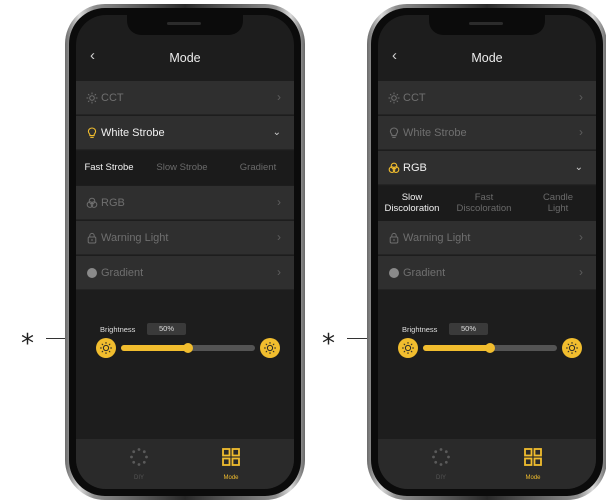 The image size is (606, 504). What do you see at coordinates (328, 344) in the screenshot?
I see `annotation-marker-right: *` at bounding box center [328, 344].